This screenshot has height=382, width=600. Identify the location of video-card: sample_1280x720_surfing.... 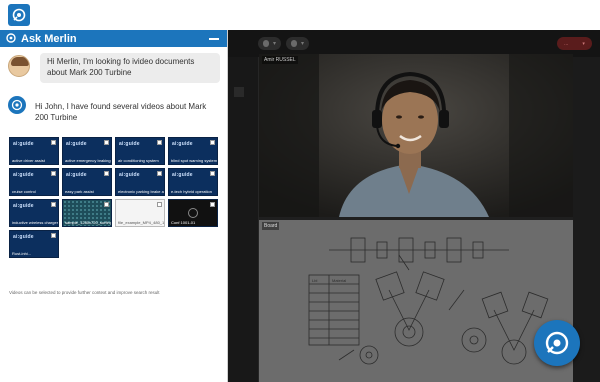
(87, 213).